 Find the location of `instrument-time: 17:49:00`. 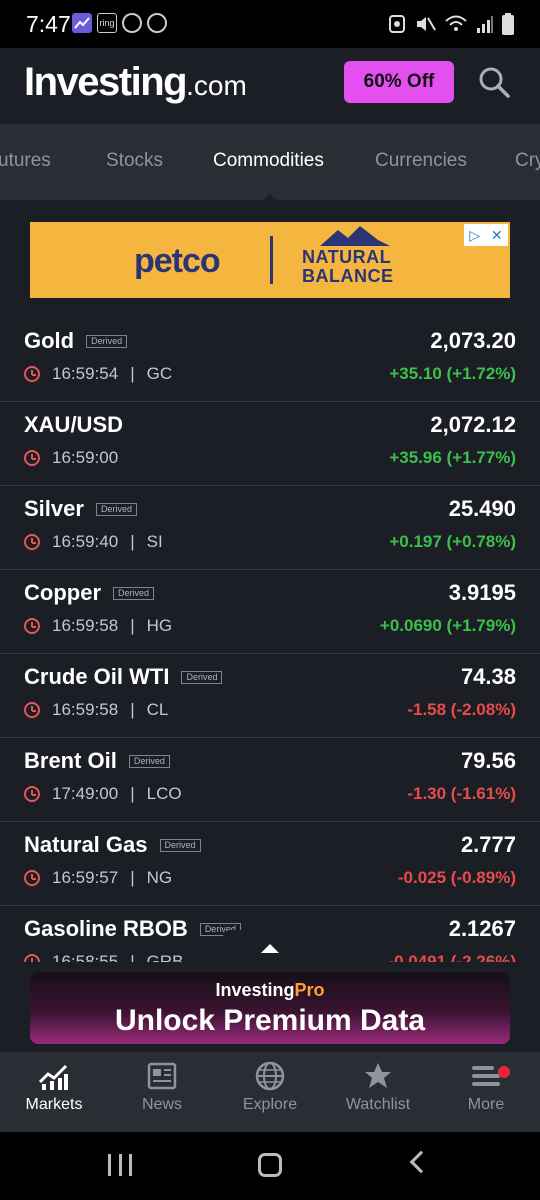

instrument-time: 17:49:00 is located at coordinates (85, 793).